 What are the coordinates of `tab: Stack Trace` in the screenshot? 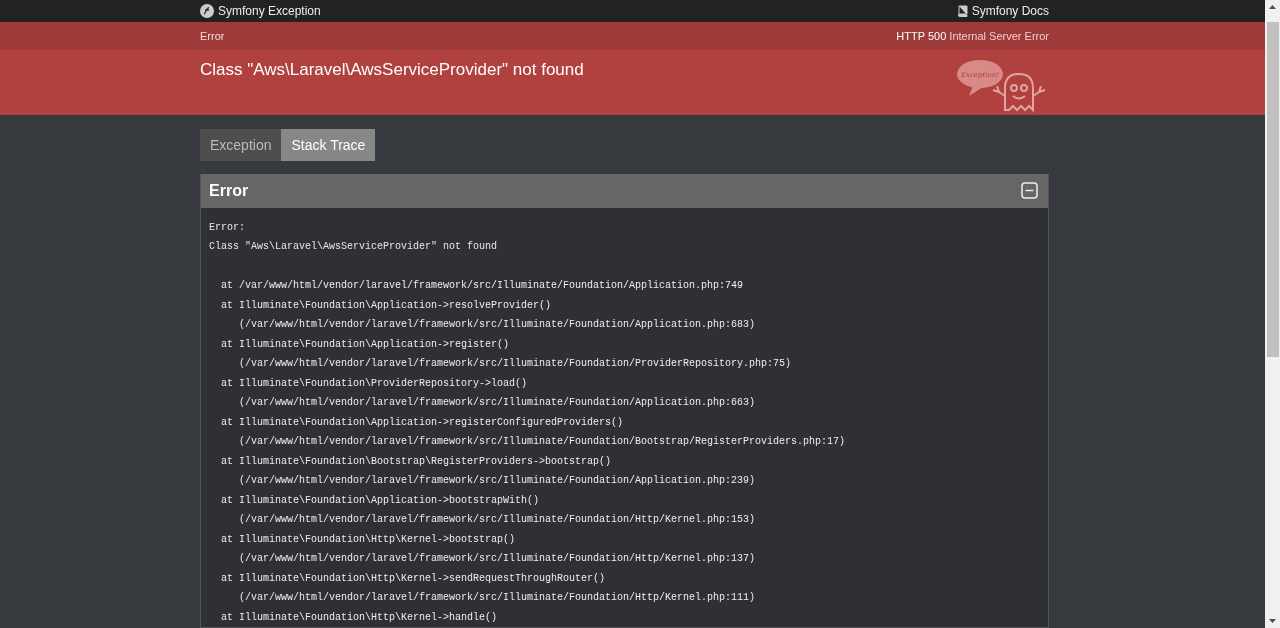 It's located at (328, 144).